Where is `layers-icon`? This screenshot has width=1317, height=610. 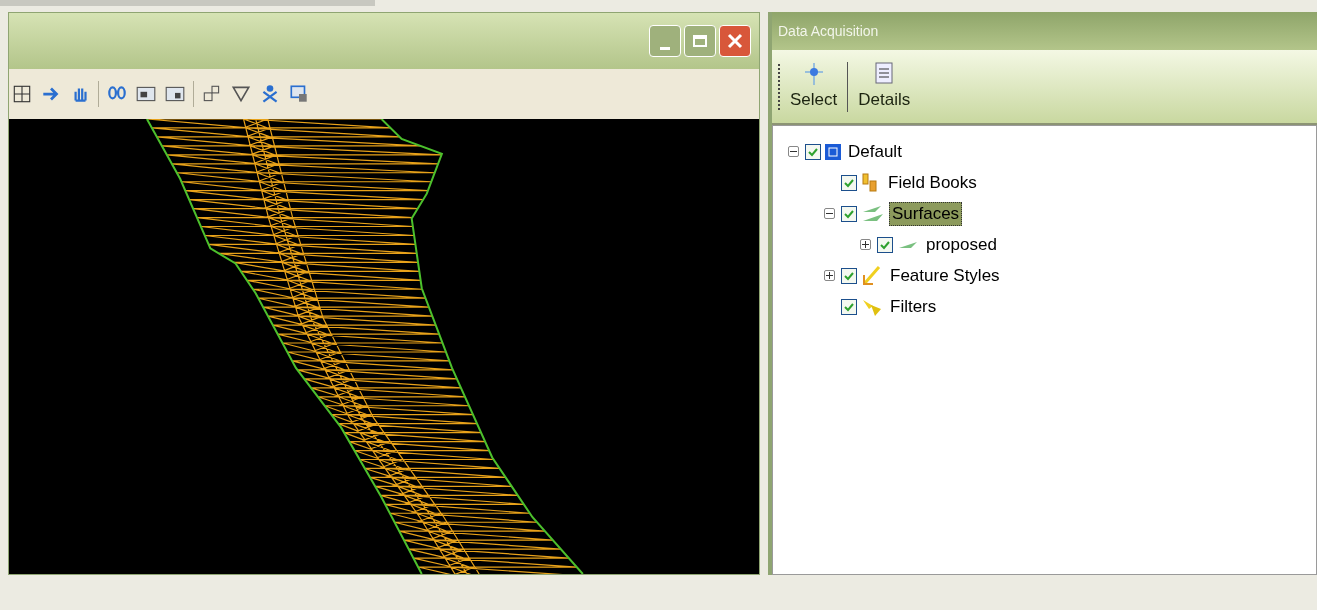
layers-icon is located at coordinates (873, 213).